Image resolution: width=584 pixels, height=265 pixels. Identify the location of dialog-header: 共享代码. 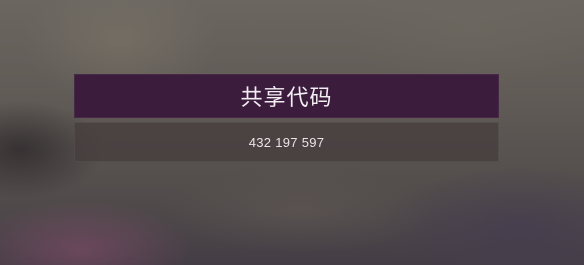
(286, 96).